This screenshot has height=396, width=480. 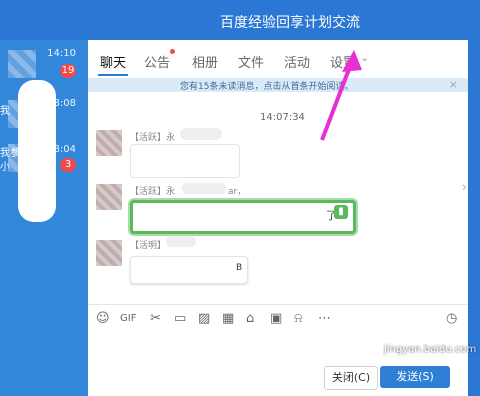 I want to click on conversation-time: 8:04, so click(x=64, y=149).